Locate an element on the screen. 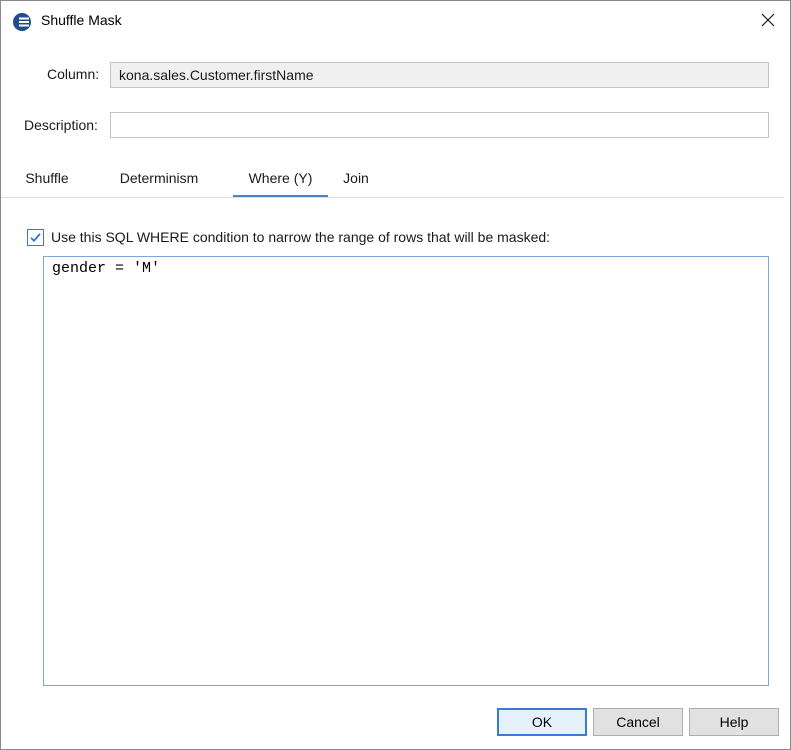 The image size is (791, 750). tab-shuffle: Shuffle is located at coordinates (47, 180).